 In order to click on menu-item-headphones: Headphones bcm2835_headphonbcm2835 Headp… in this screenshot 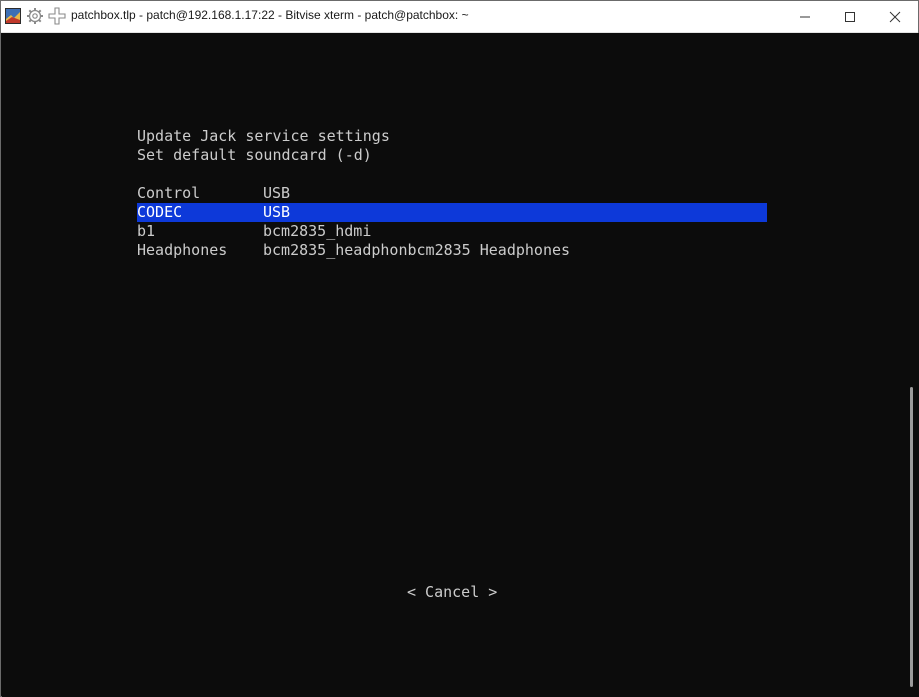, I will do `click(452, 250)`.